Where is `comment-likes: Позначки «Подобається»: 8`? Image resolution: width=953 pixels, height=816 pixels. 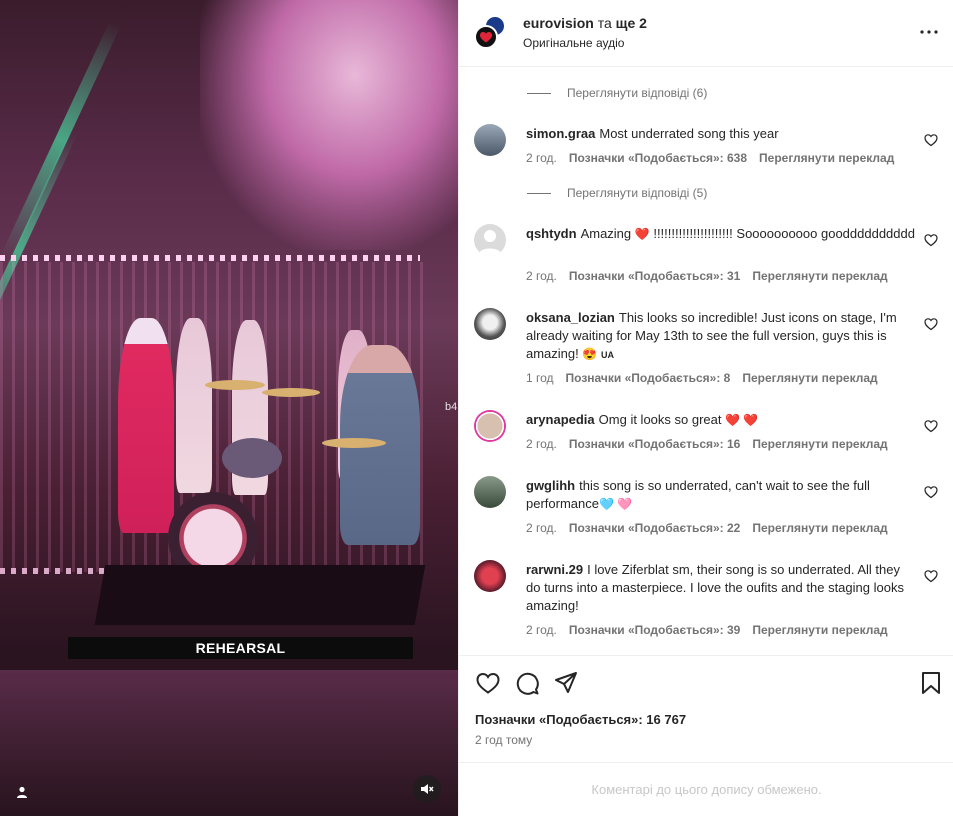
comment-likes: Позначки «Подобається»: 8 is located at coordinates (648, 378).